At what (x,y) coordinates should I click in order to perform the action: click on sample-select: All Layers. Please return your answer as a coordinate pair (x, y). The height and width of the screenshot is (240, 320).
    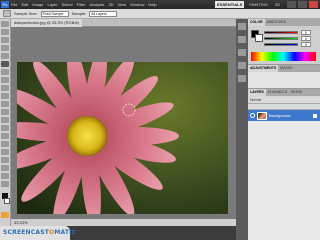
    Looking at the image, I should click on (103, 13).